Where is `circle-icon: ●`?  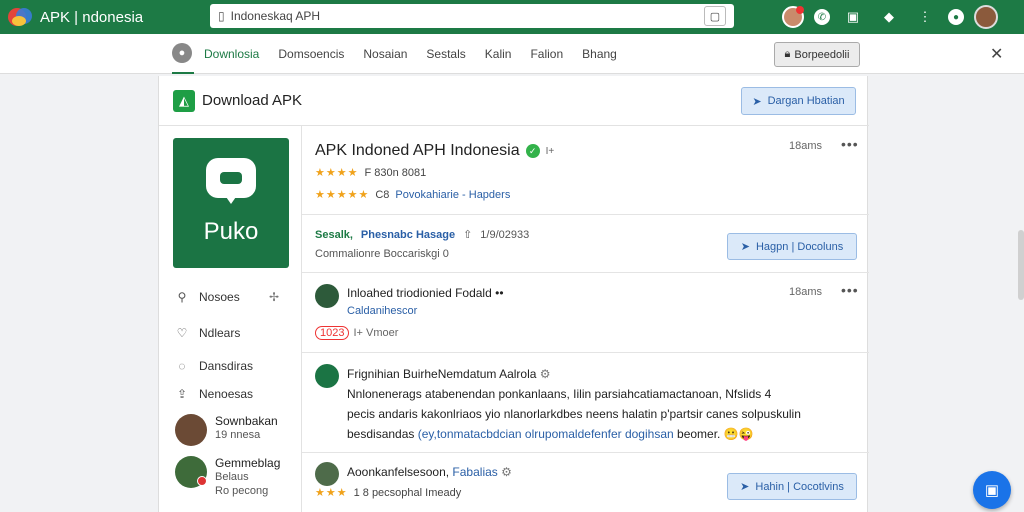
circle-icon: ● is located at coordinates (956, 17).